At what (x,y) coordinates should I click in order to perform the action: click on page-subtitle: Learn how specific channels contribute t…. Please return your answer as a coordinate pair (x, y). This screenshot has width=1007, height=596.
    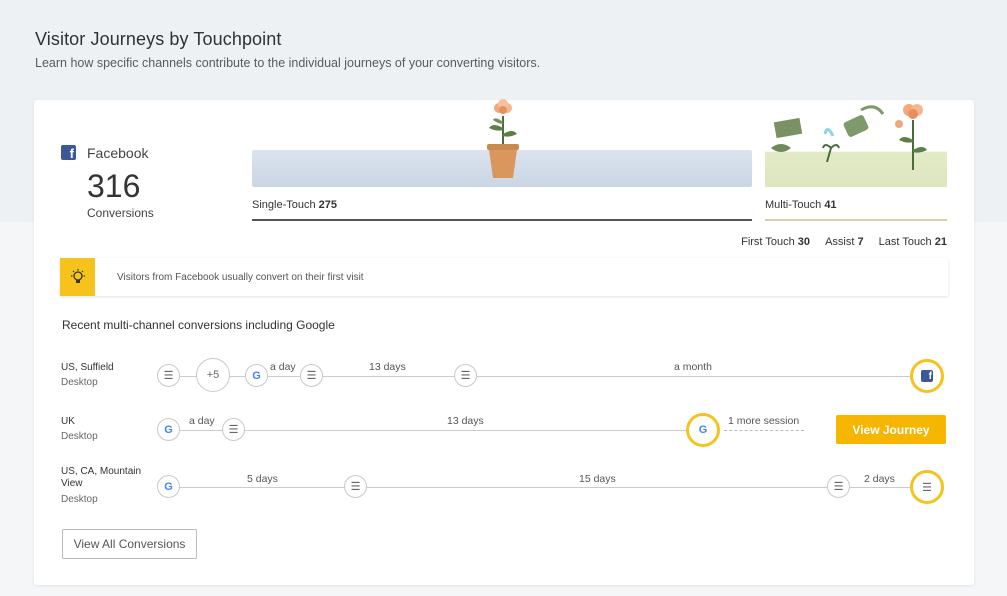
    Looking at the image, I should click on (288, 63).